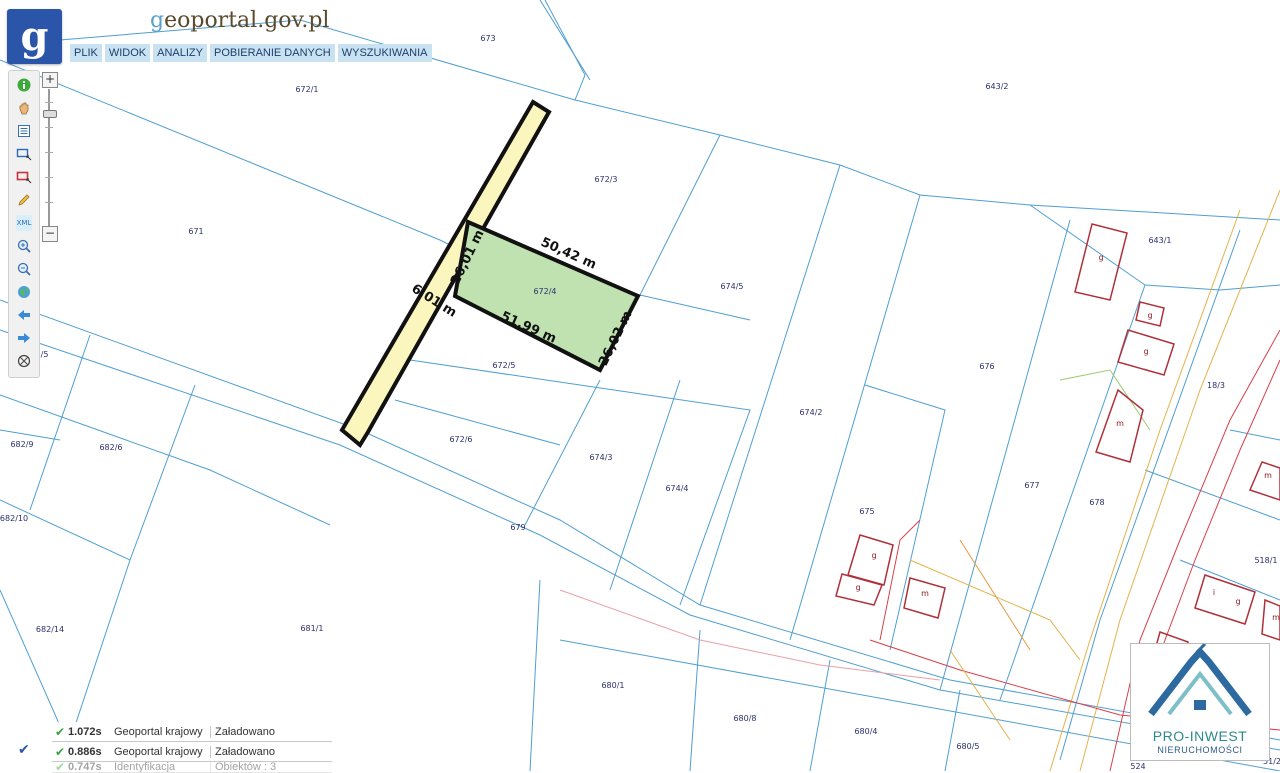 This screenshot has width=1280, height=773. I want to click on menu-wyszukiwania: WYSZUKIWANIA, so click(384, 53).